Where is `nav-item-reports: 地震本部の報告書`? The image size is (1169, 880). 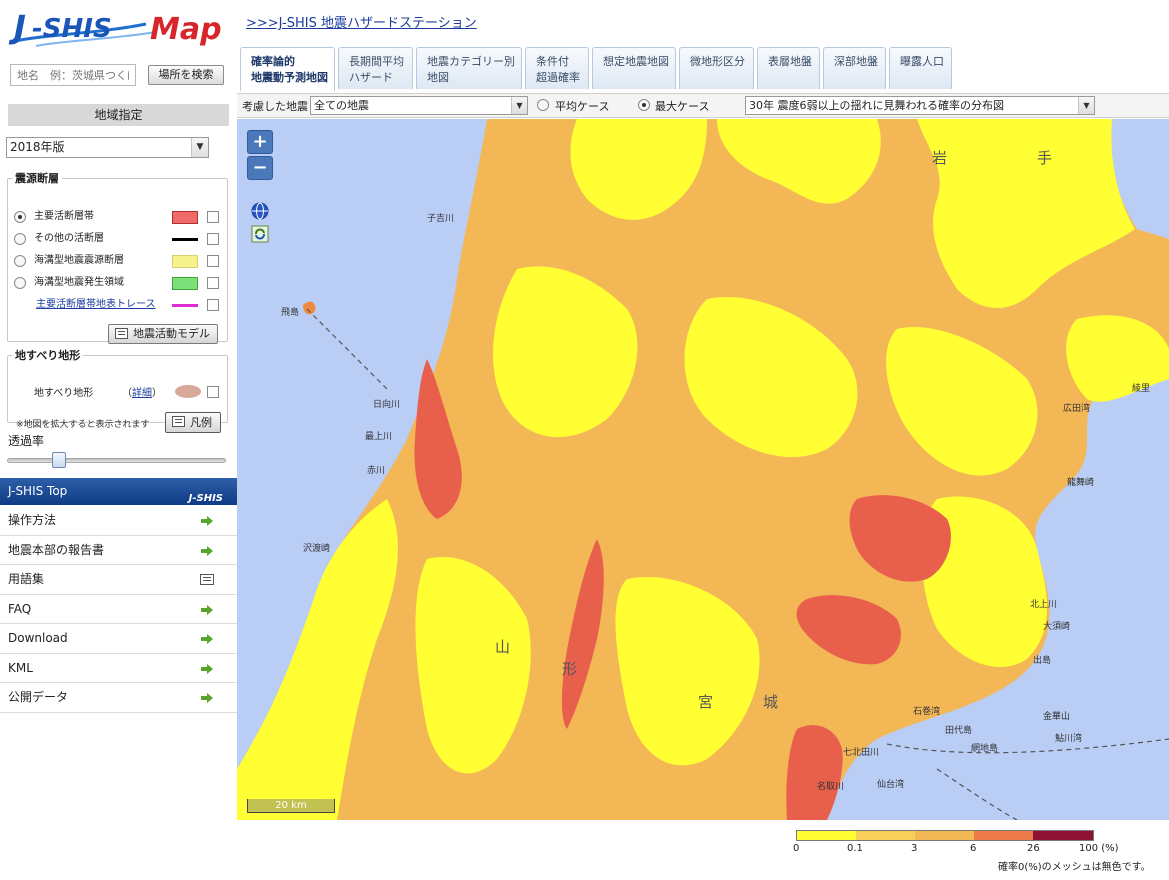 nav-item-reports: 地震本部の報告書 is located at coordinates (118, 550).